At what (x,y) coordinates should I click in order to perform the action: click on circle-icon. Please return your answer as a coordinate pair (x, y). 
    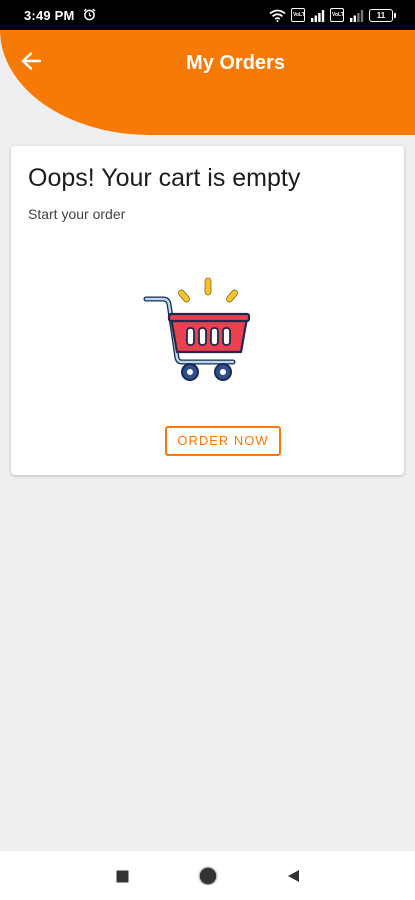
    Looking at the image, I should click on (208, 876).